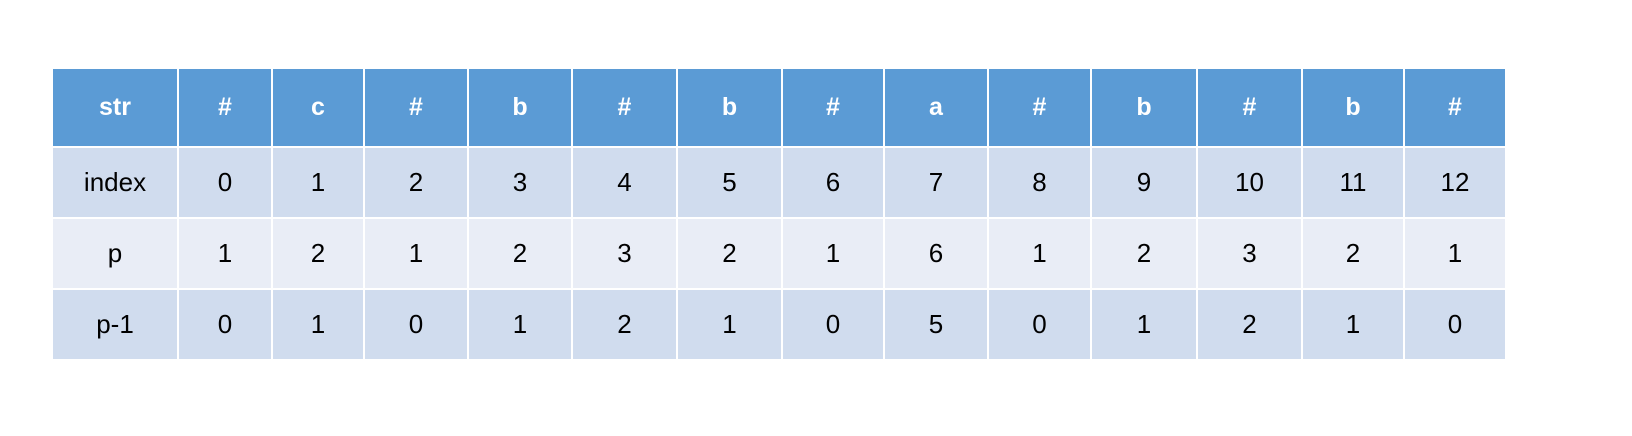 The image size is (1632, 436). Describe the element at coordinates (624, 182) in the screenshot. I see `table-cell: 4` at that location.